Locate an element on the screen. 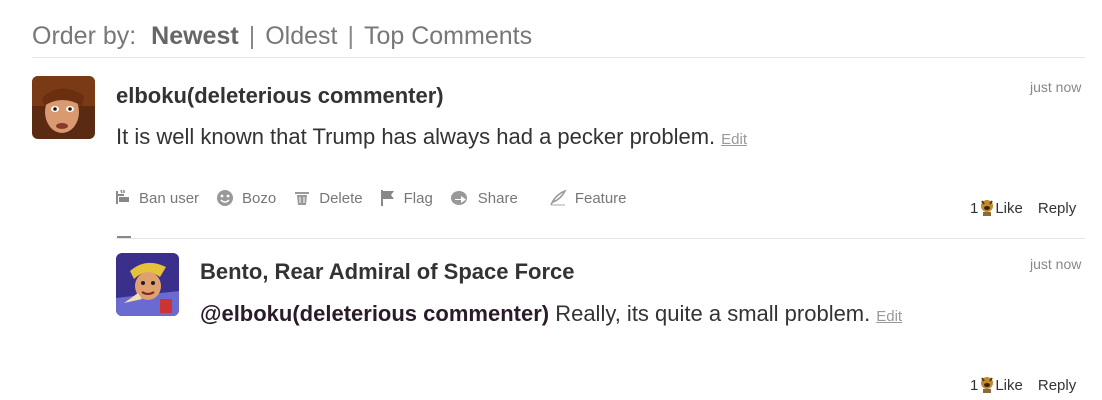 This screenshot has width=1102, height=400. user-mention-link: @elboku(deleterious commenter) is located at coordinates (374, 313).